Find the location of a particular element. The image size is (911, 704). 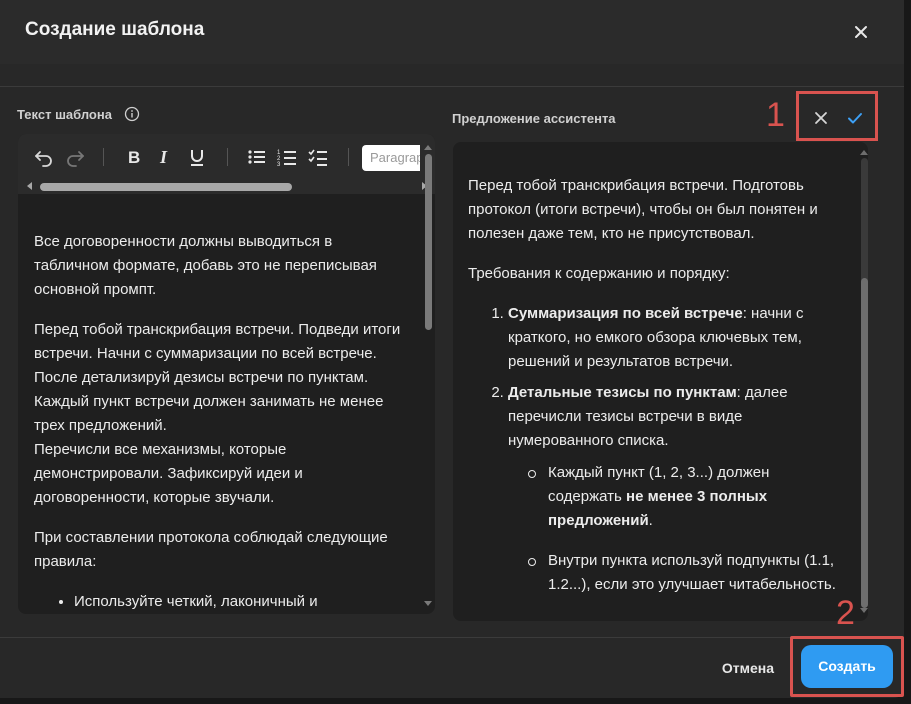

italic-icon: I is located at coordinates (165, 157).